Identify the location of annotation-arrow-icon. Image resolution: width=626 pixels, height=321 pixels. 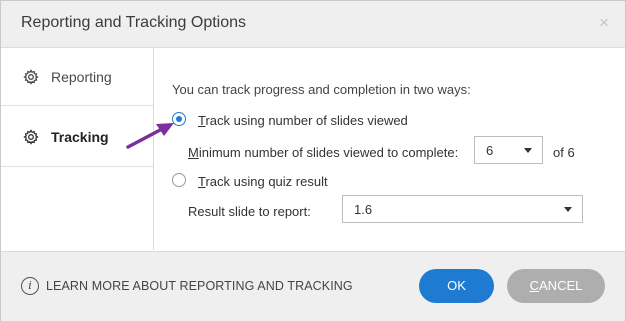
(150, 136).